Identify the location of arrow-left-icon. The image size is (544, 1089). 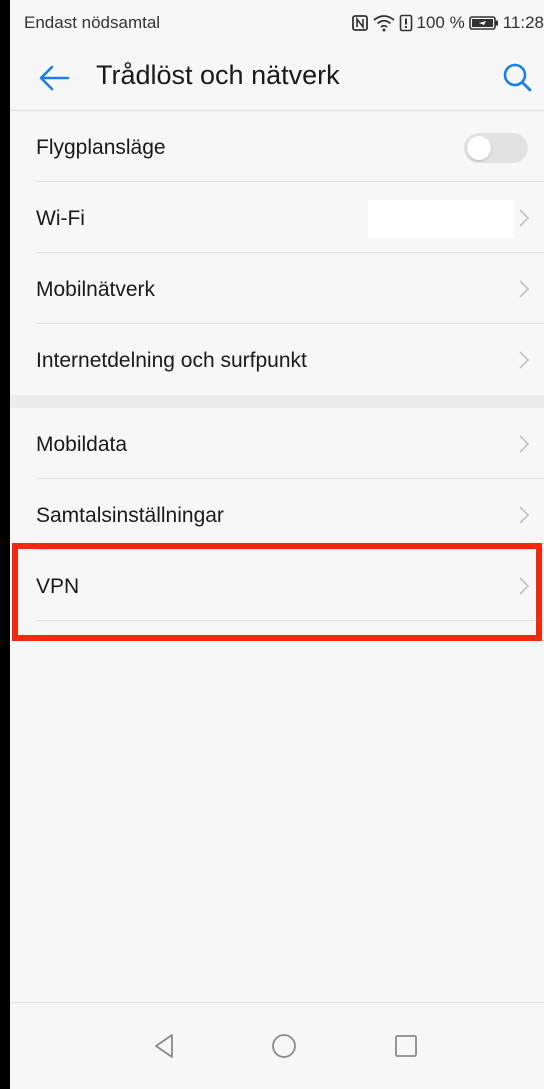
(54, 78).